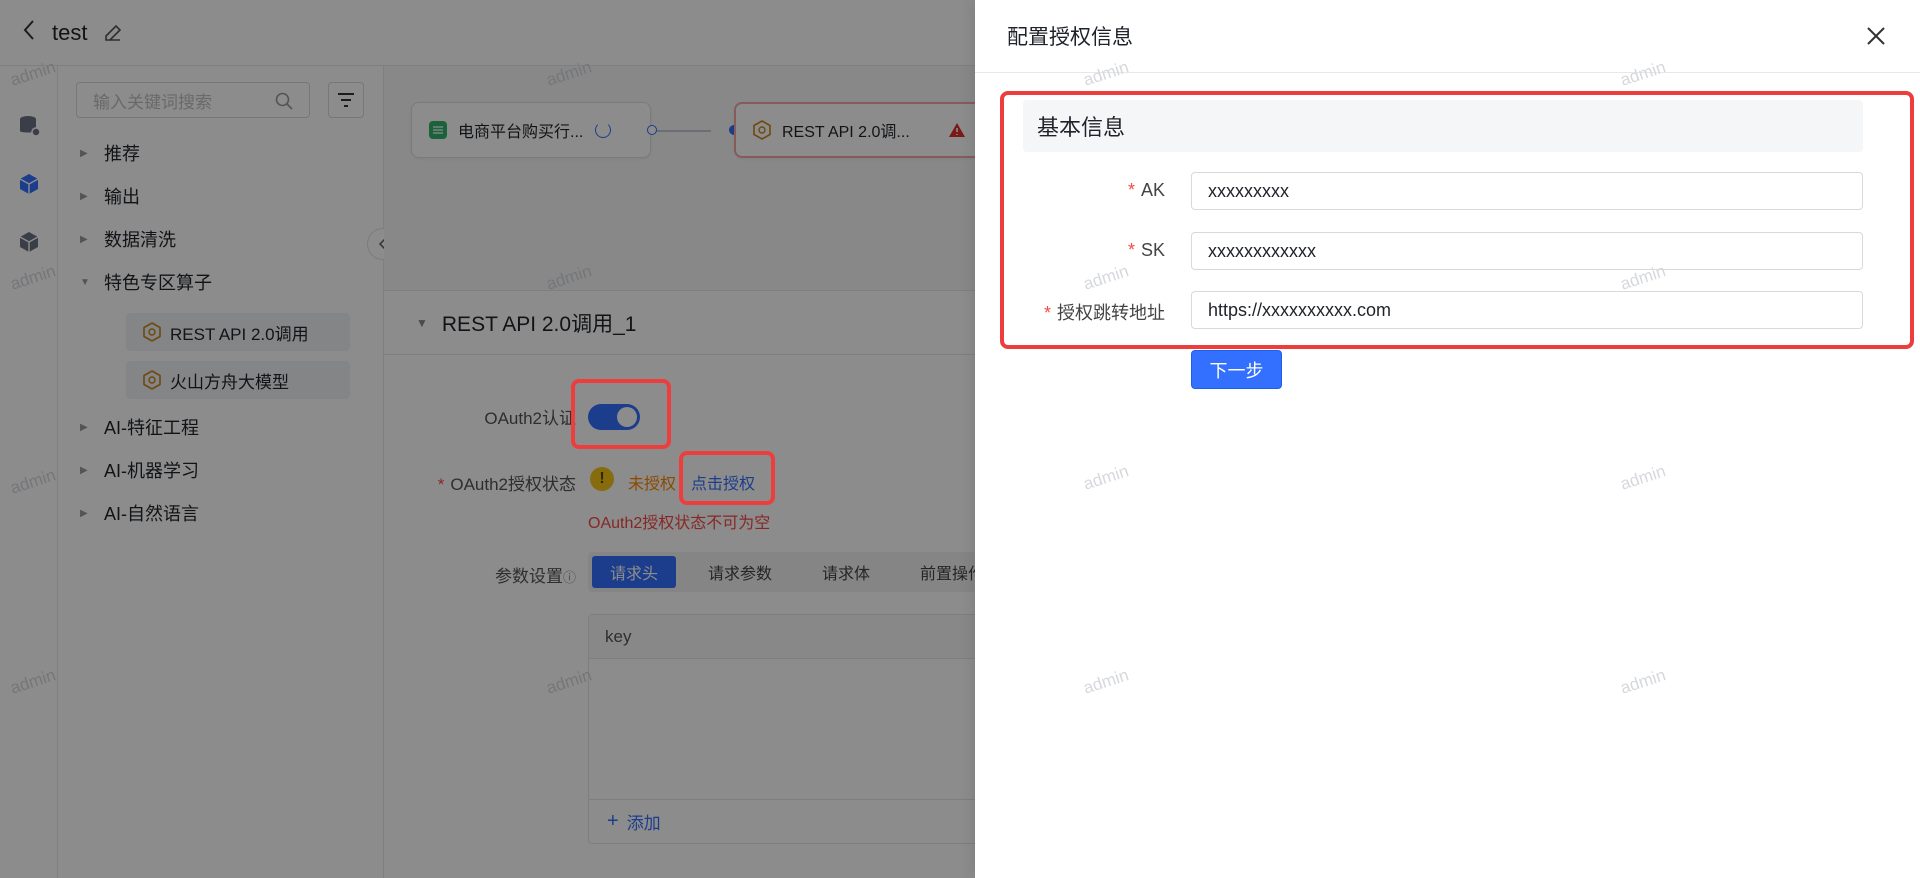  Describe the element at coordinates (1876, 36) in the screenshot. I see `close-icon` at that location.